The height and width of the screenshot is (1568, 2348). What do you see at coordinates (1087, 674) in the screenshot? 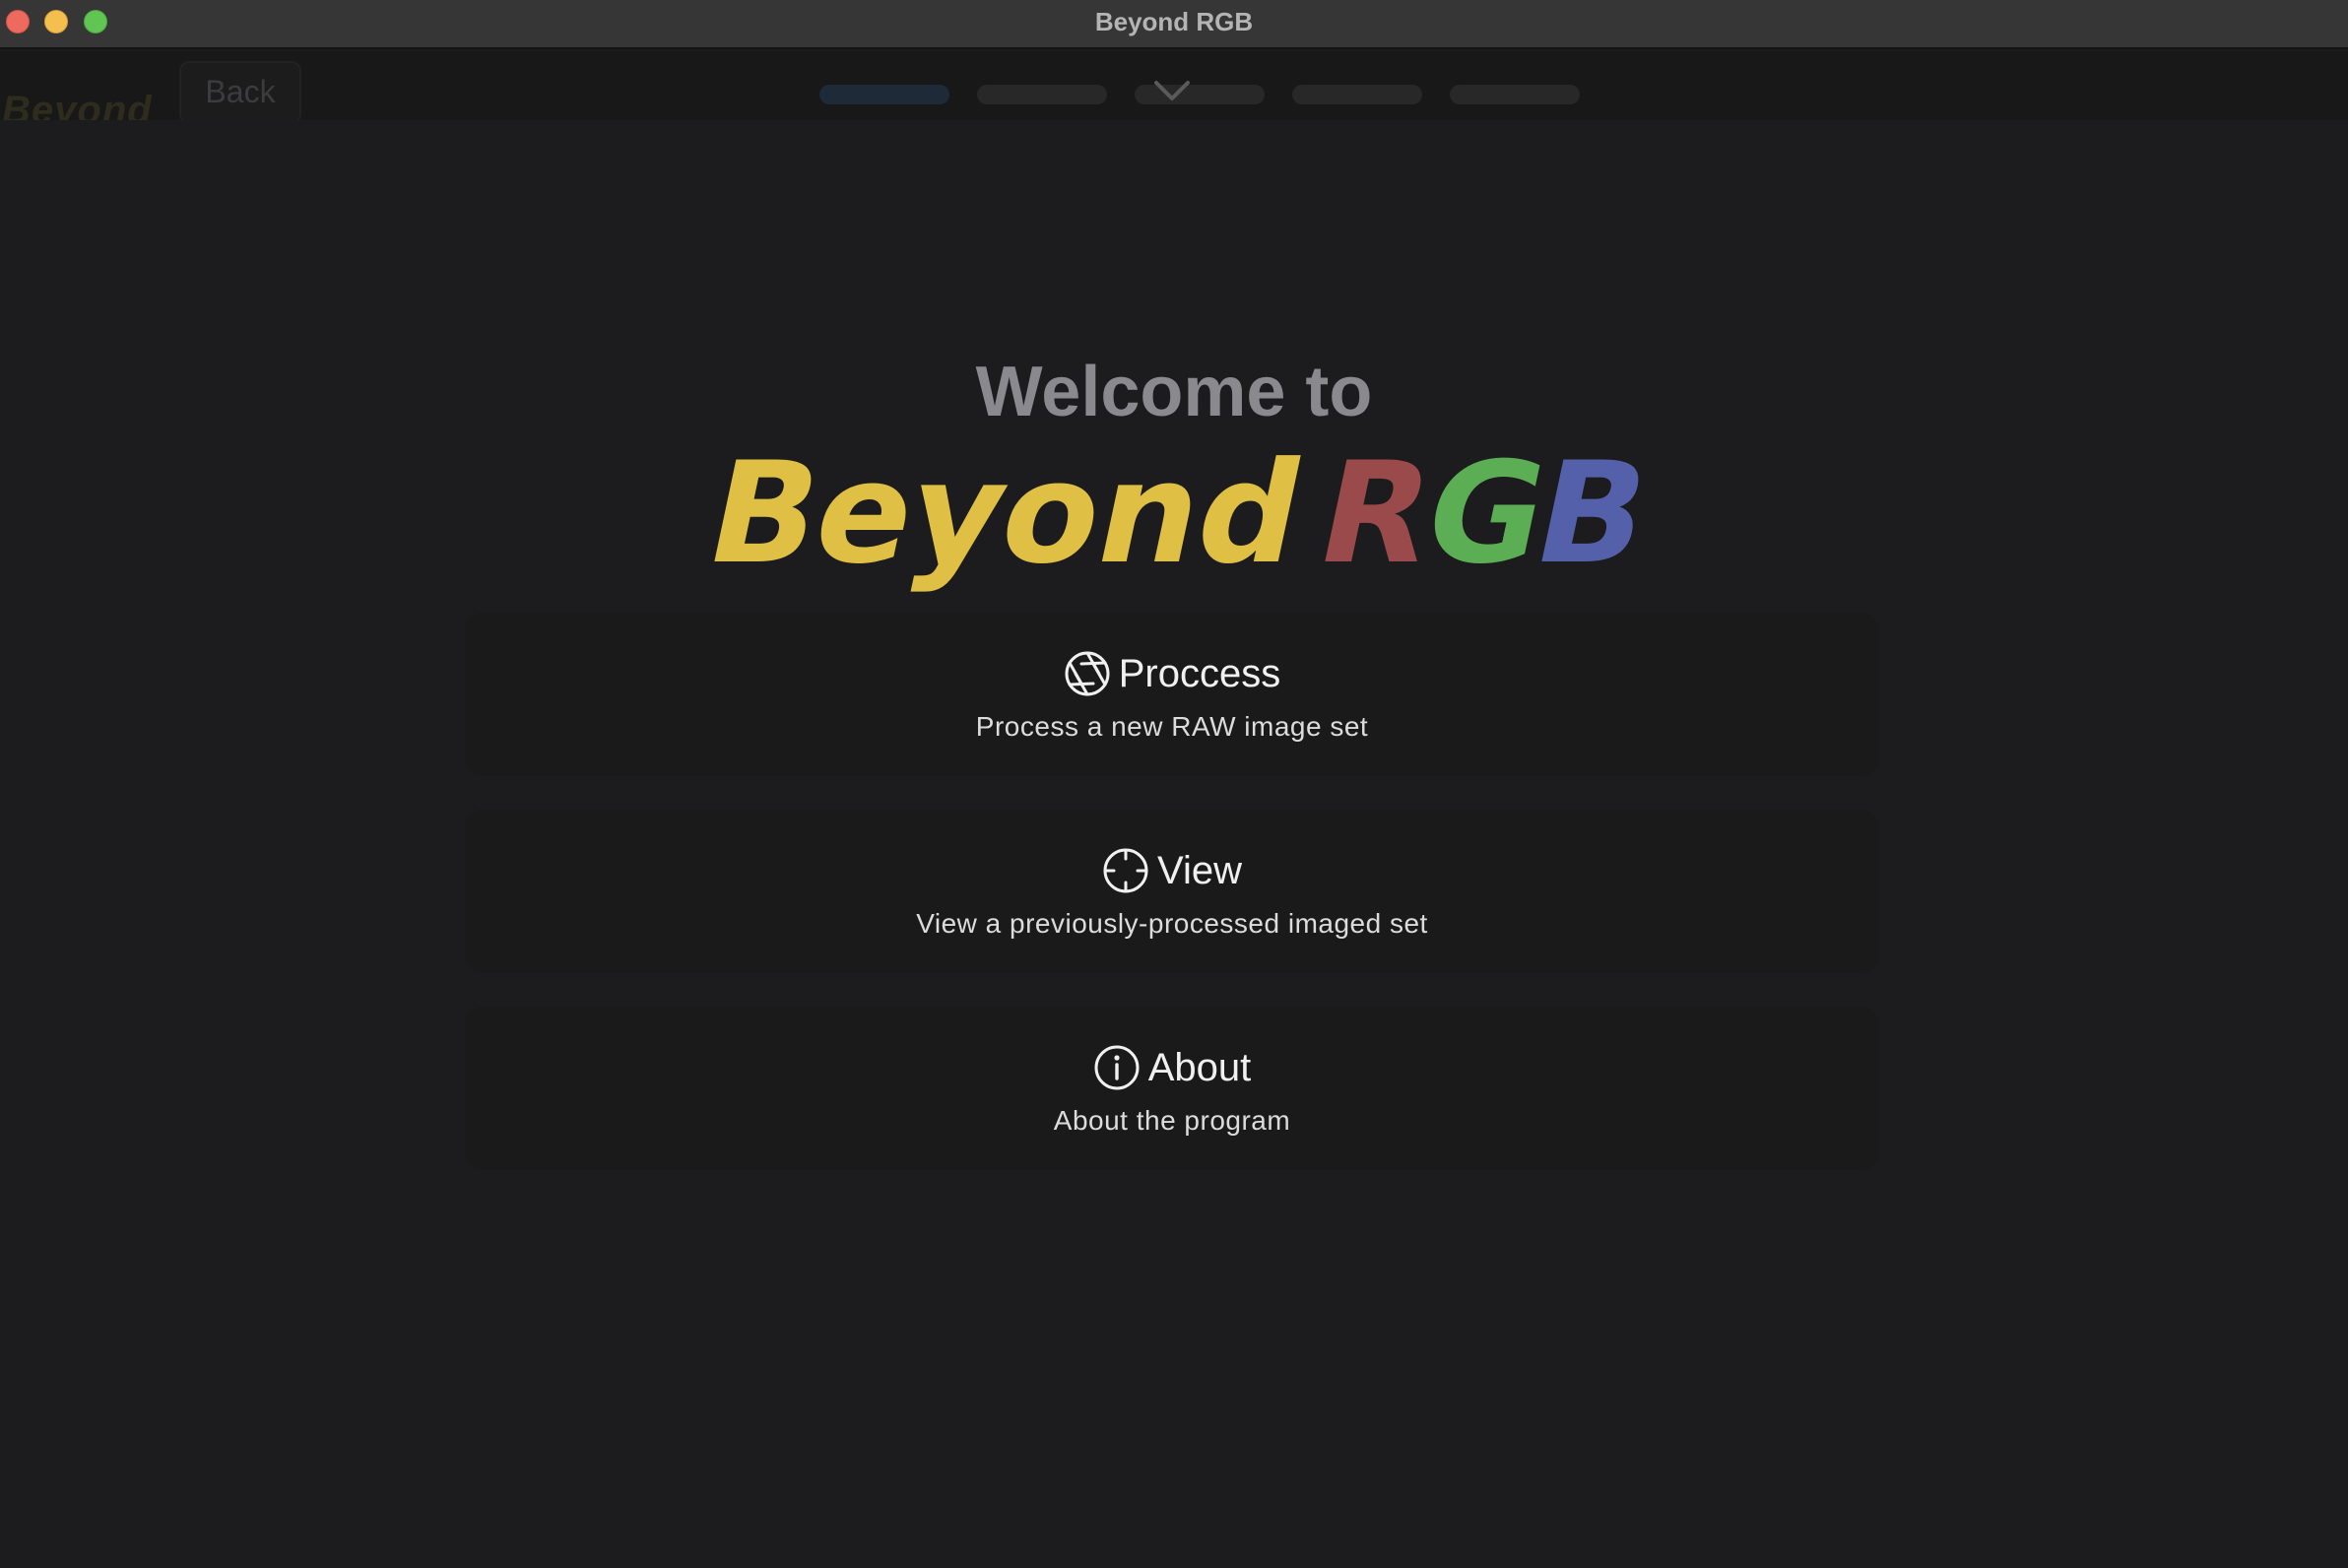
I see `aperture-icon` at bounding box center [1087, 674].